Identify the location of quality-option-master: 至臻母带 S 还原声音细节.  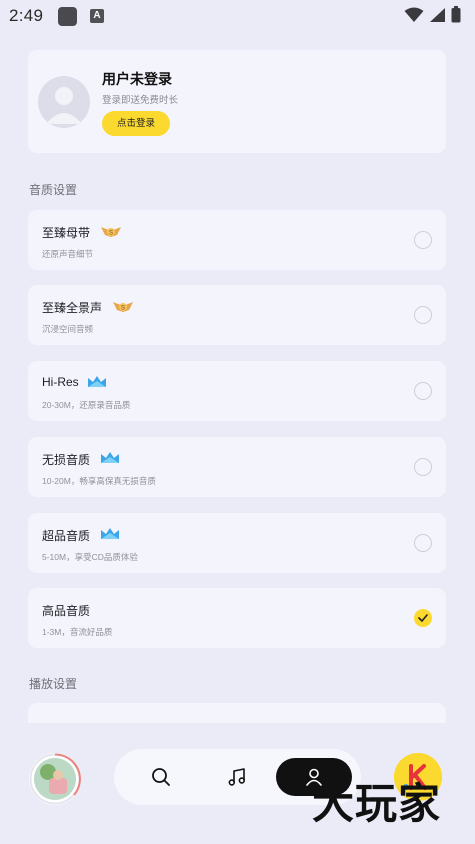
(237, 240).